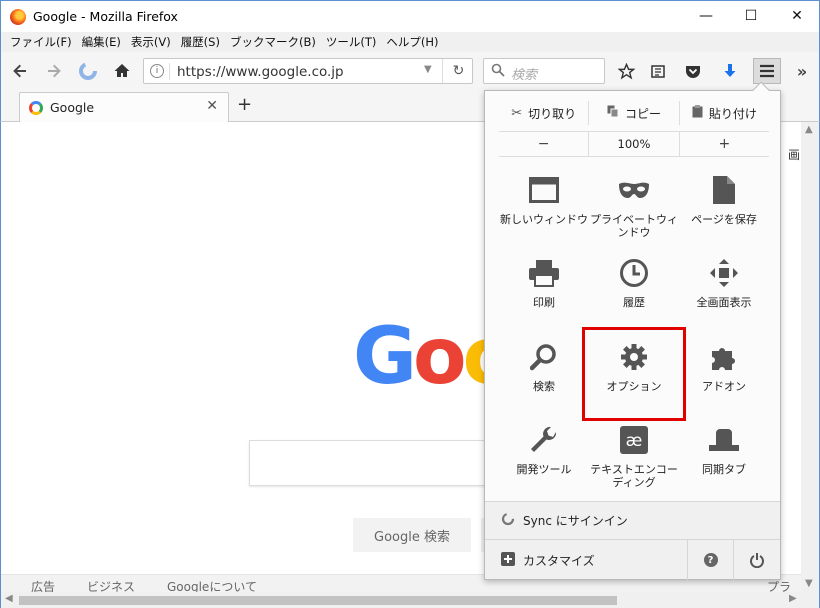 This screenshot has width=820, height=608. What do you see at coordinates (544, 469) in the screenshot?
I see `developer-tools-label: 開発ツール` at bounding box center [544, 469].